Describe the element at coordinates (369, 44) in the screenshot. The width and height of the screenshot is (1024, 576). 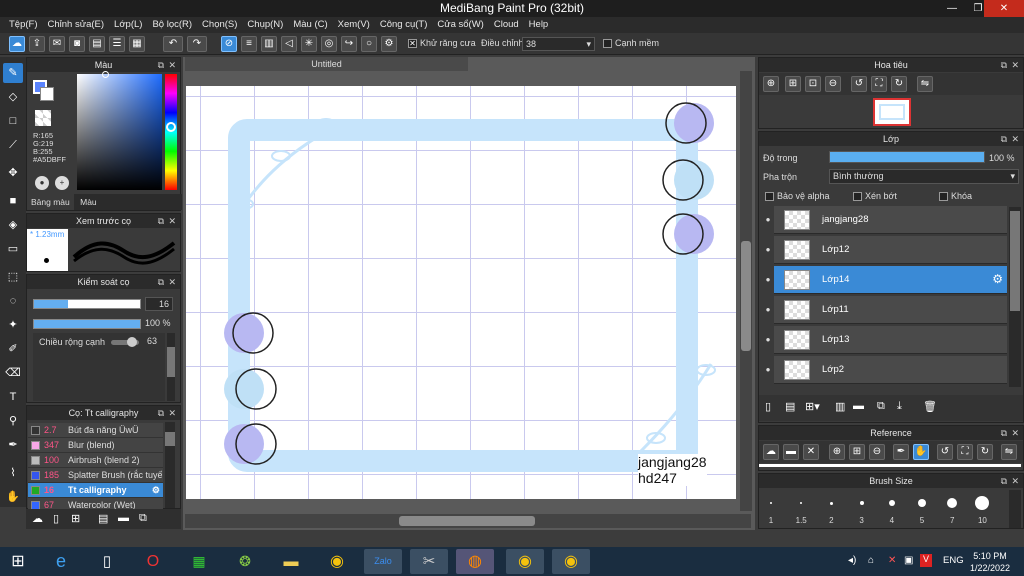
I see `ellipse-snap-icon: ○` at that location.